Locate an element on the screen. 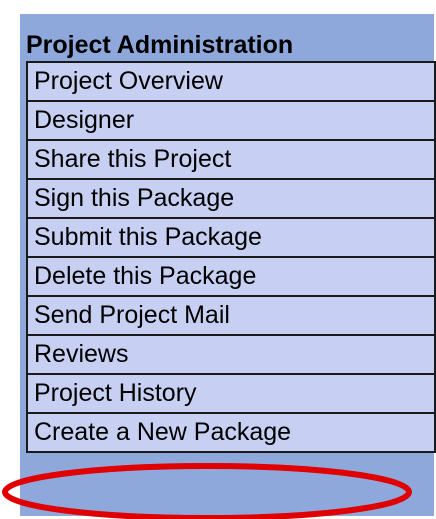 The image size is (436, 519). menu-item-share-project: Share this Project is located at coordinates (231, 158).